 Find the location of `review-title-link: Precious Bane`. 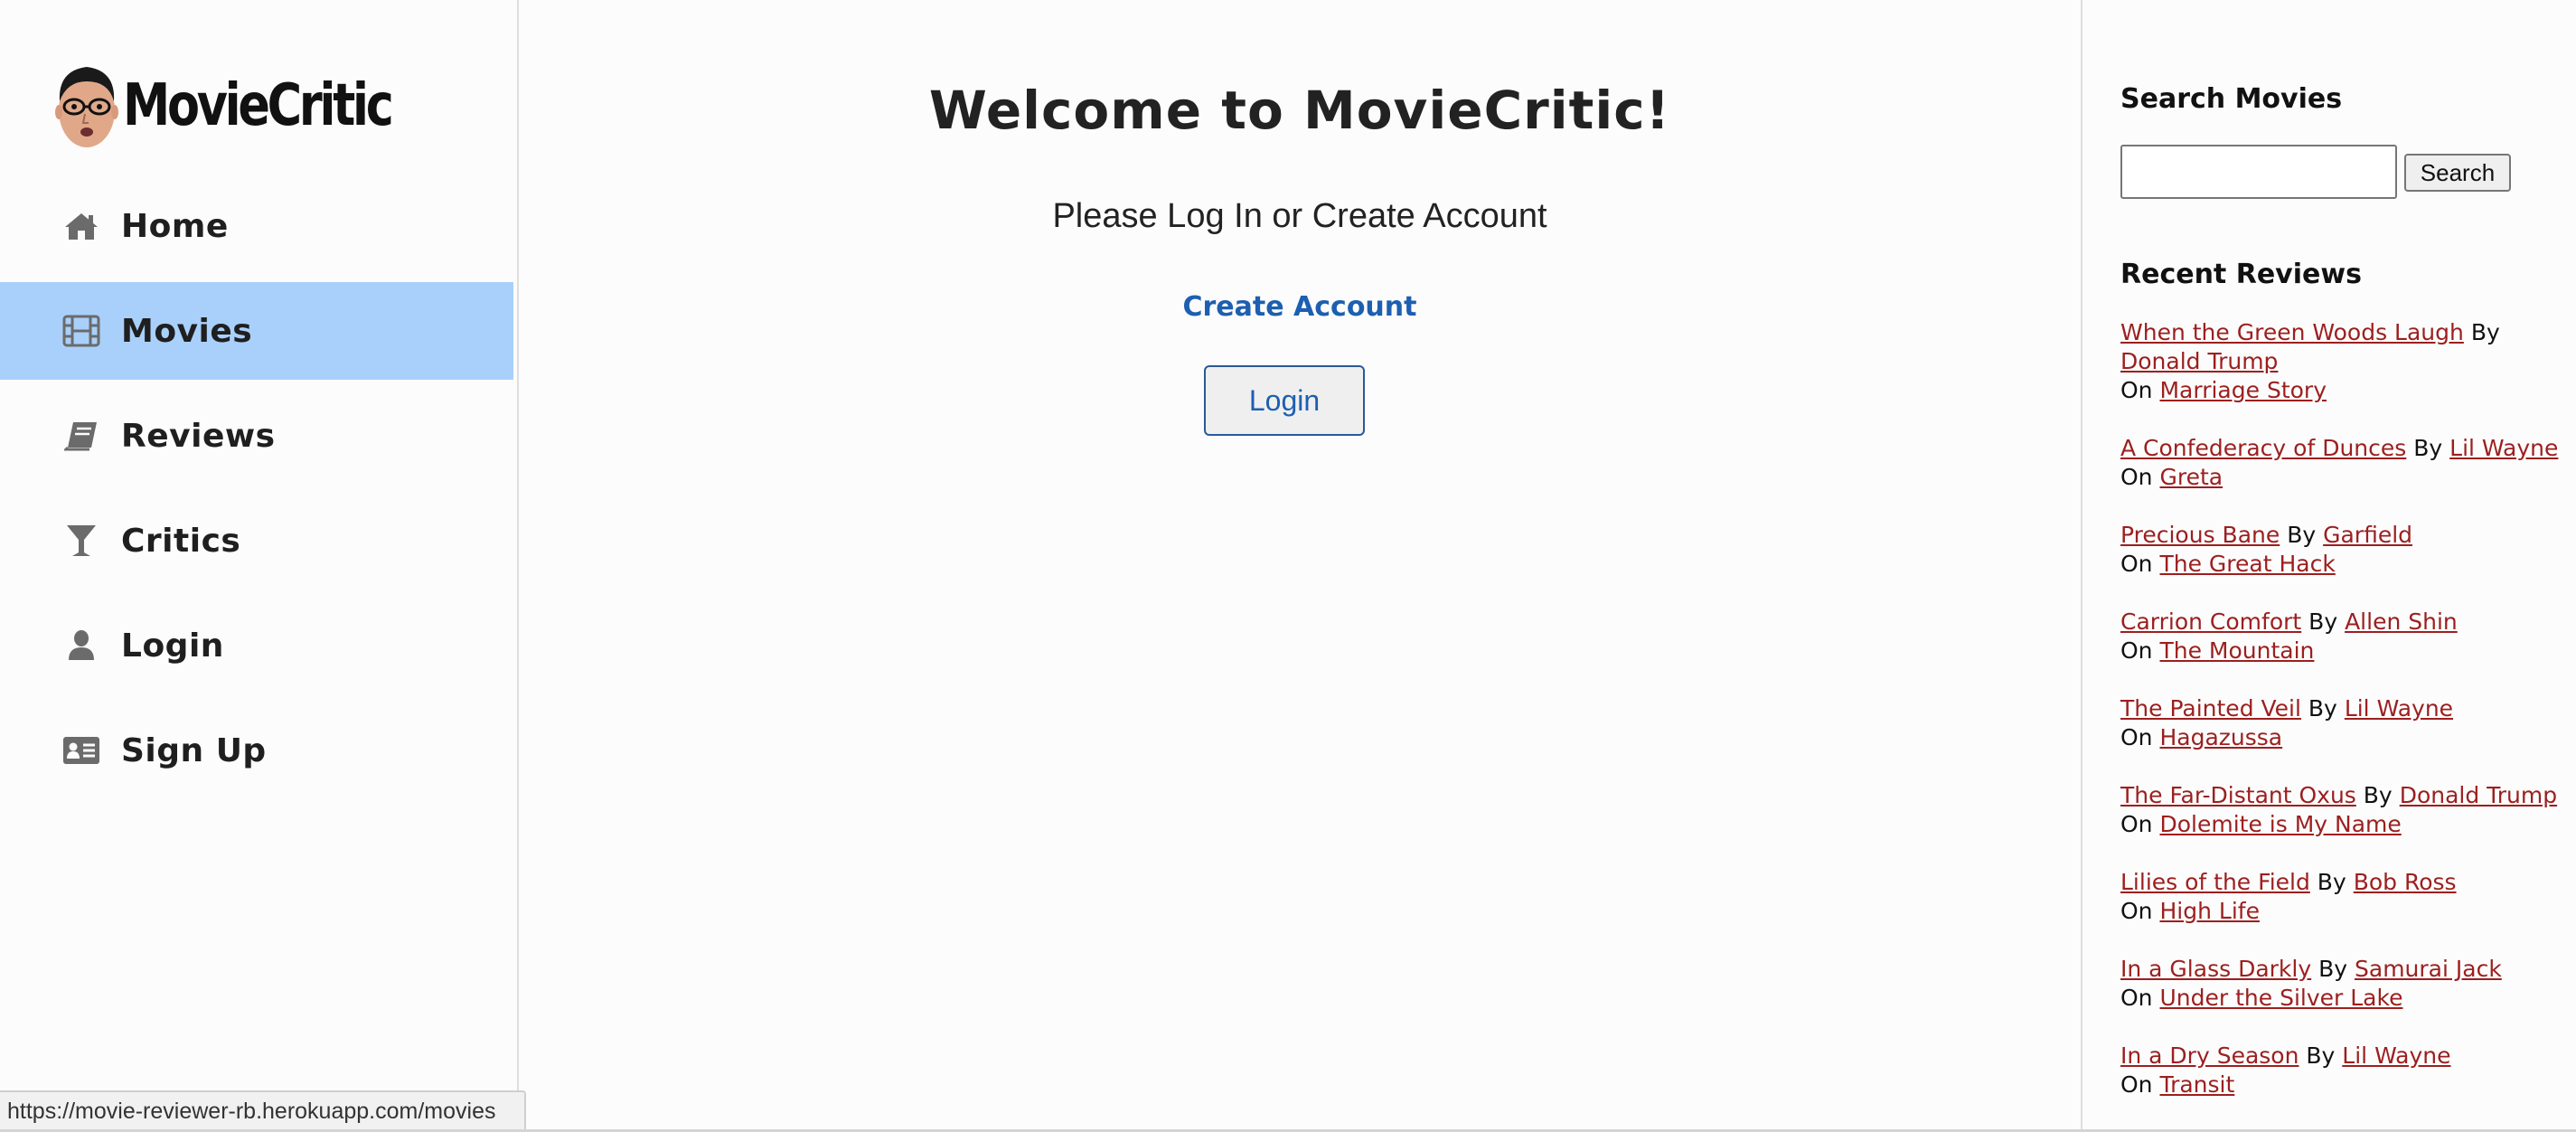

review-title-link: Precious Bane is located at coordinates (2200, 535).